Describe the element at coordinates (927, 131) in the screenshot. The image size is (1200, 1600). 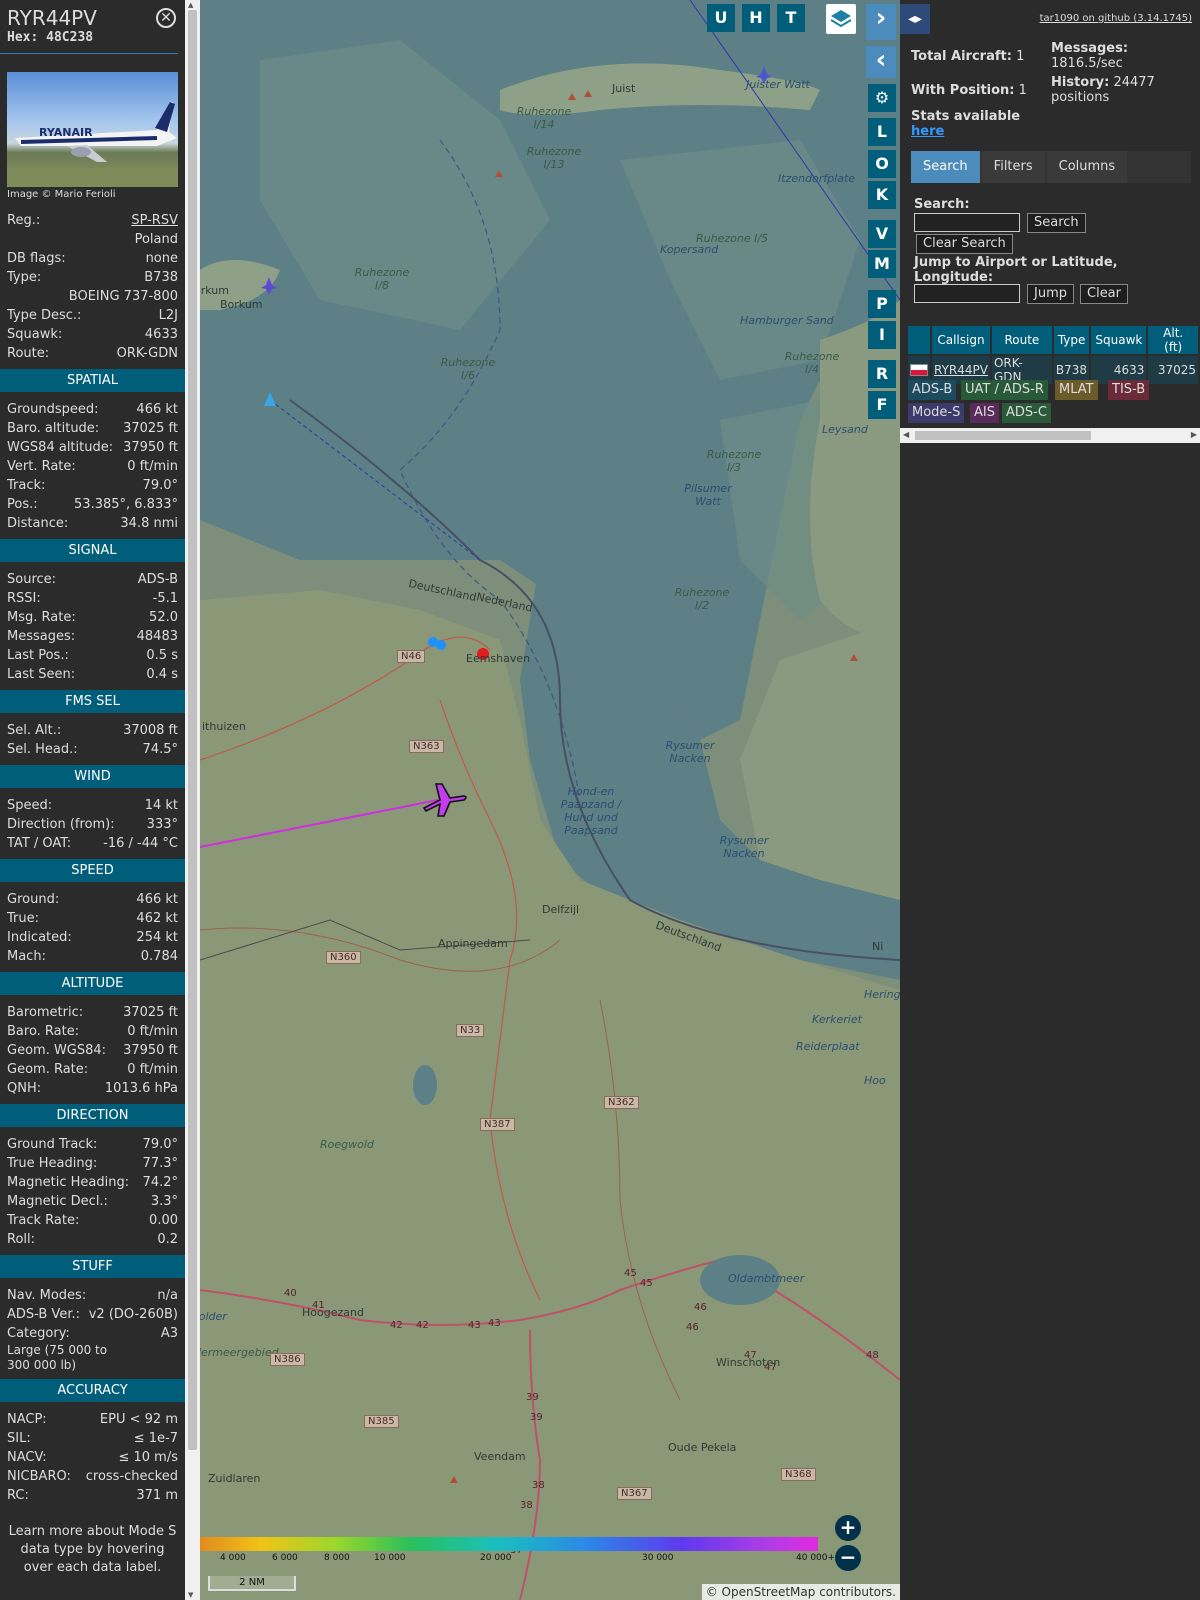
I see `stats-link: here` at that location.